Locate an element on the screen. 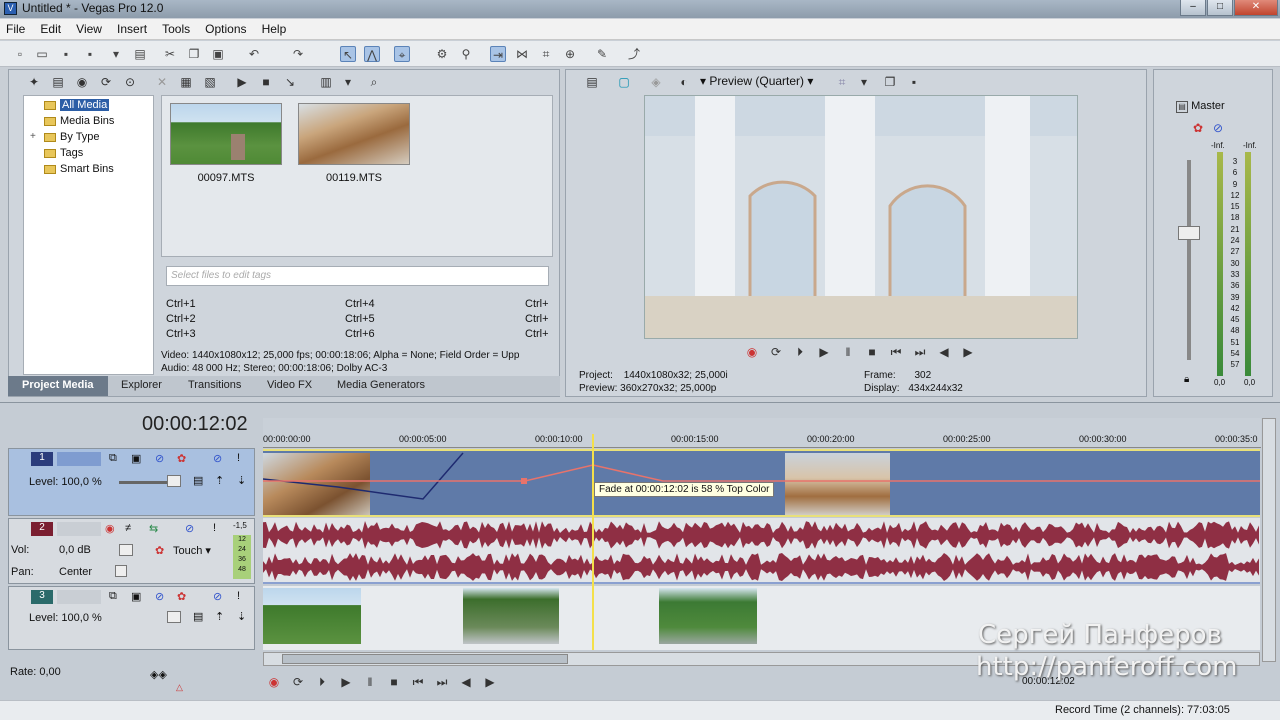 Image resolution: width=1280 pixels, height=720 pixels. tags-input: Select files to edit tags is located at coordinates (357, 276).